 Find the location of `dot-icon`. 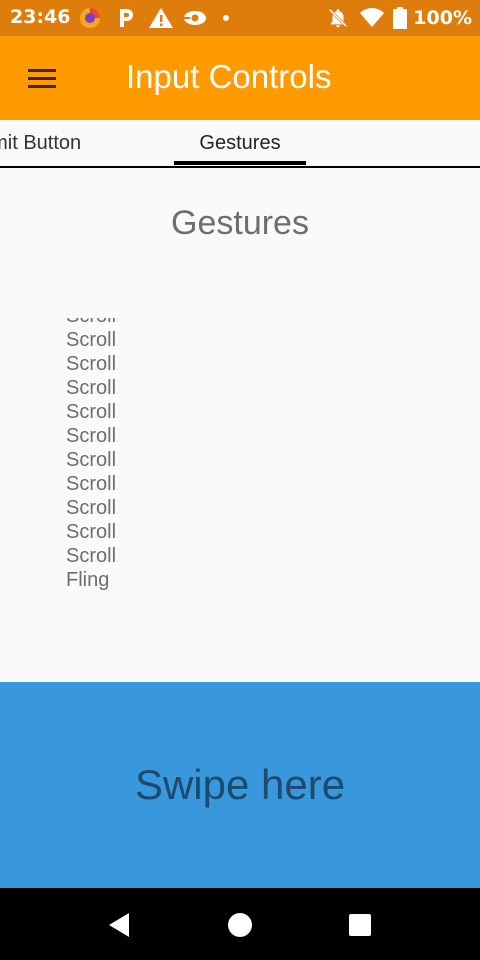

dot-icon is located at coordinates (226, 18).